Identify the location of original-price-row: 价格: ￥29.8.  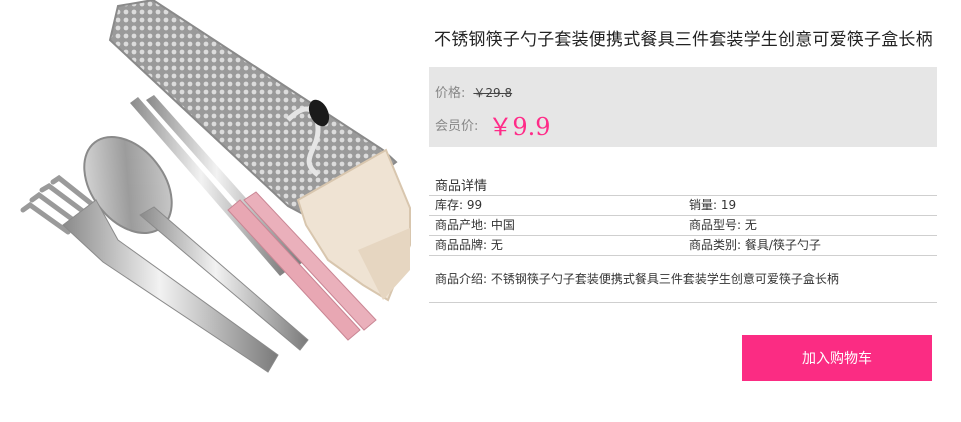
(473, 91).